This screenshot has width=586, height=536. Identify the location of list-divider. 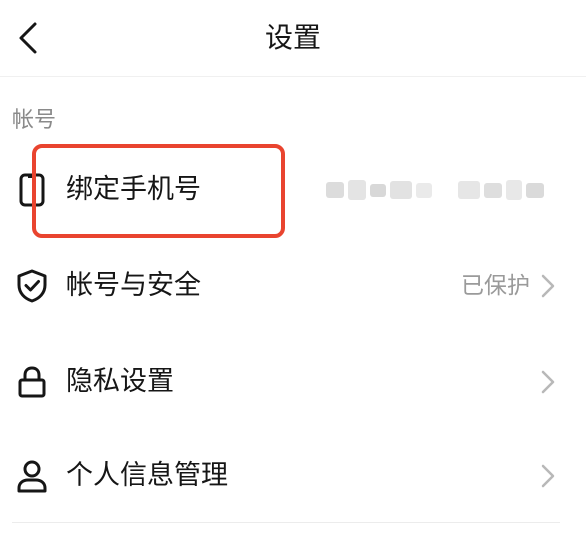
(286, 522).